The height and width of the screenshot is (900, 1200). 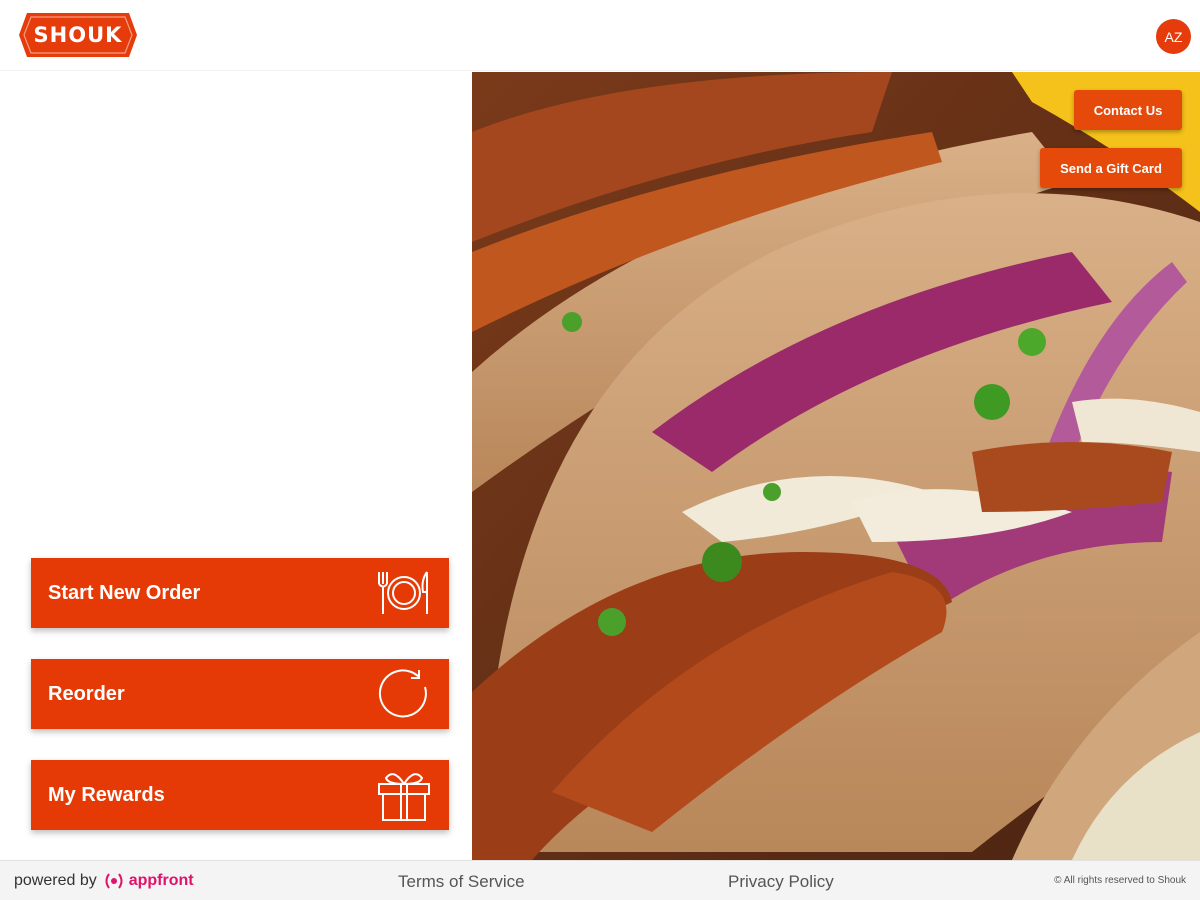 I want to click on copyright-text: © All rights reserved to Shouk, so click(x=1120, y=880).